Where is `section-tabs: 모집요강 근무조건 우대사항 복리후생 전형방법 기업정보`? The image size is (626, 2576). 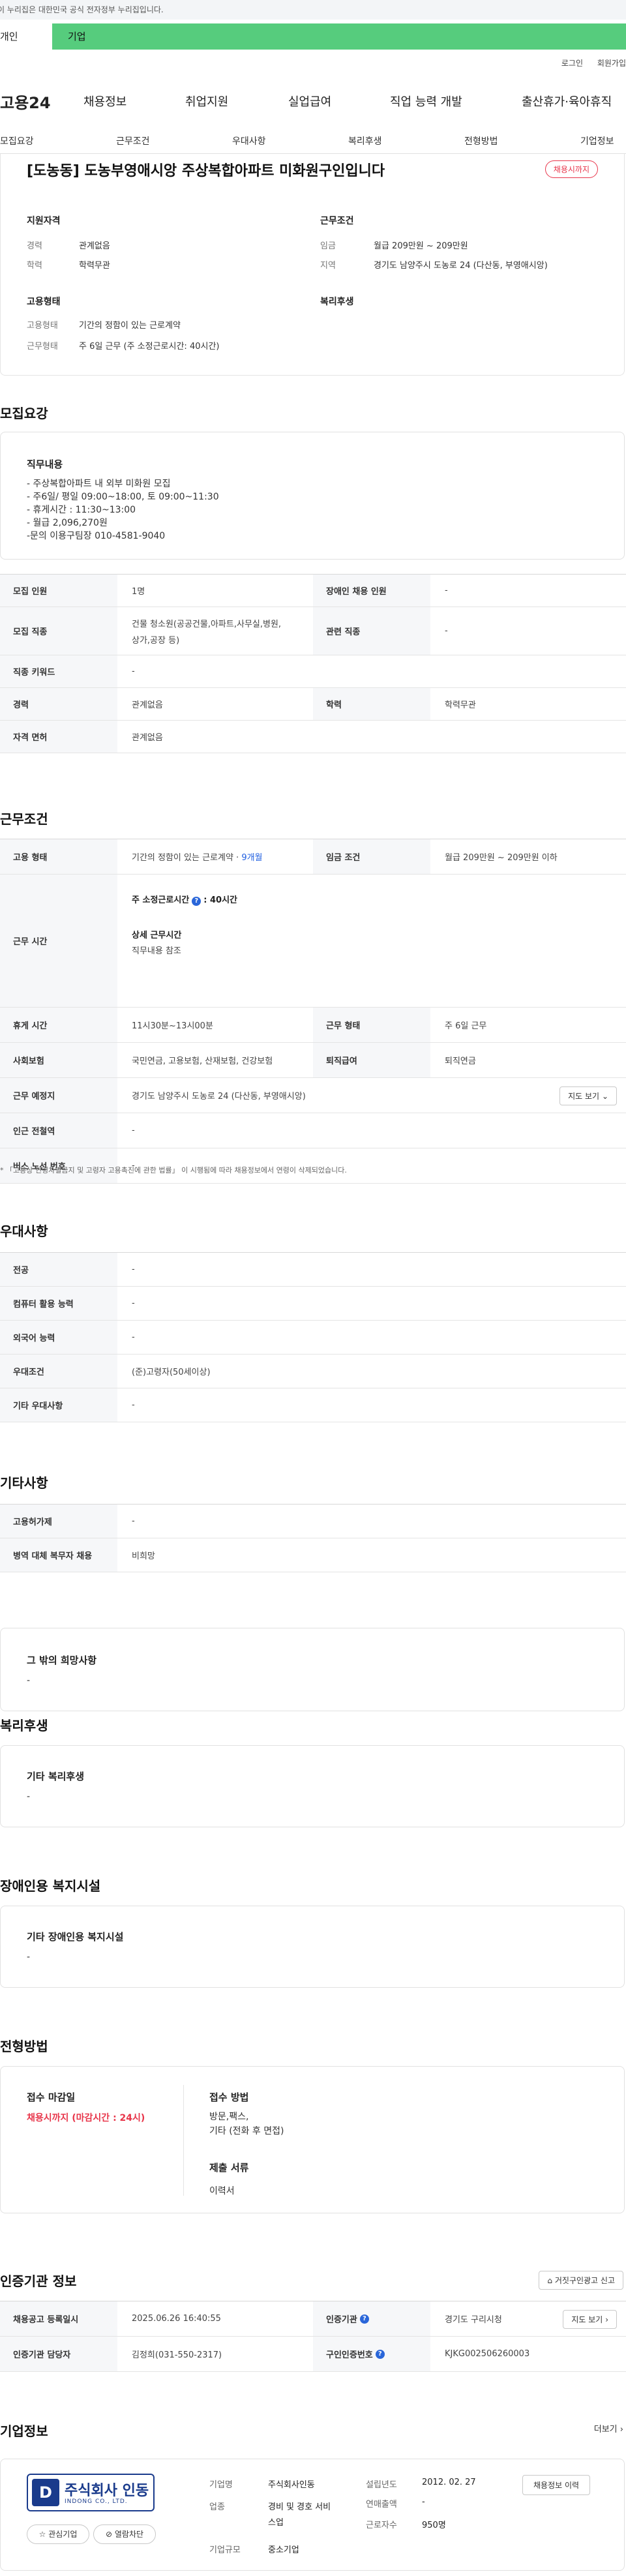
section-tabs: 모집요강 근무조건 우대사항 복리후생 전형방법 기업정보 is located at coordinates (313, 142).